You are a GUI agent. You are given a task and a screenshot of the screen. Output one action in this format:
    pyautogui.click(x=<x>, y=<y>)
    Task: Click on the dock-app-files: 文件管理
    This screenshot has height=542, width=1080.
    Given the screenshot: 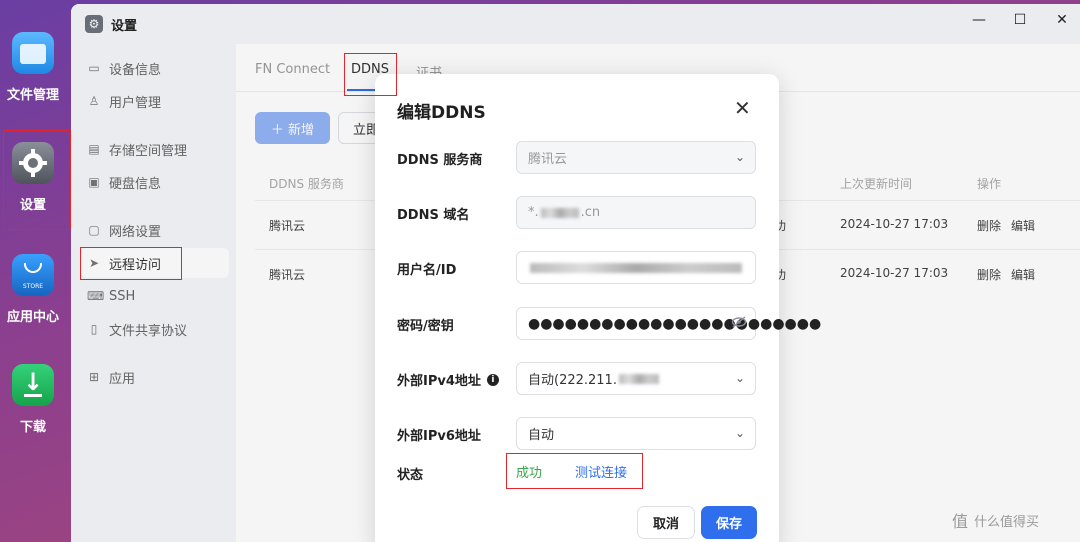 What is the action you would take?
    pyautogui.click(x=33, y=67)
    